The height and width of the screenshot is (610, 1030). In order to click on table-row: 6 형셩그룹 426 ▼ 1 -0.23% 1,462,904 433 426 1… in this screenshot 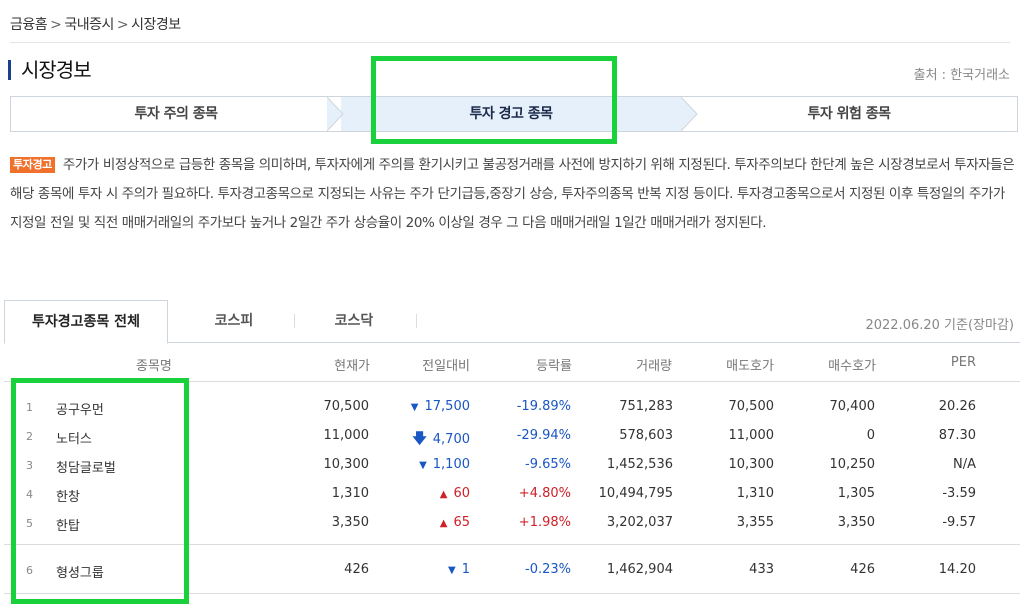, I will do `click(512, 570)`.